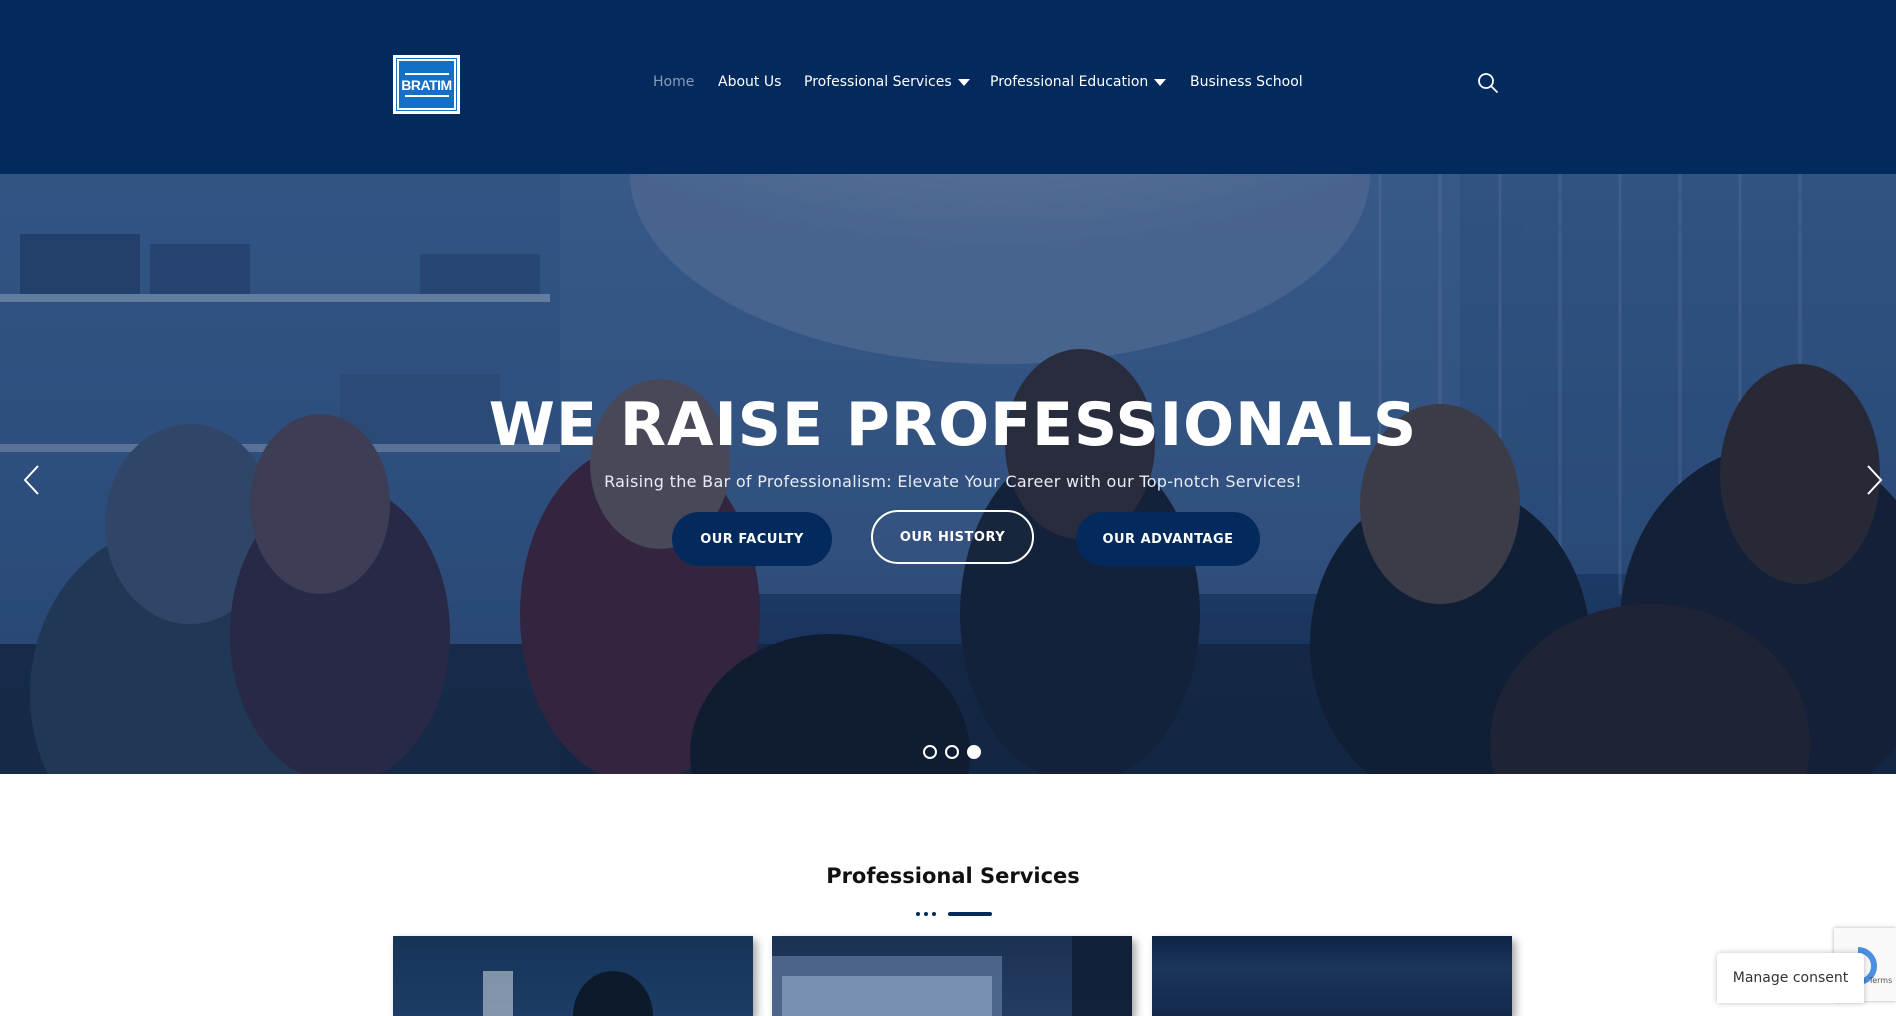 The image size is (1896, 1016). Describe the element at coordinates (952, 537) in the screenshot. I see `our-history-button: OUR HISTORY` at that location.